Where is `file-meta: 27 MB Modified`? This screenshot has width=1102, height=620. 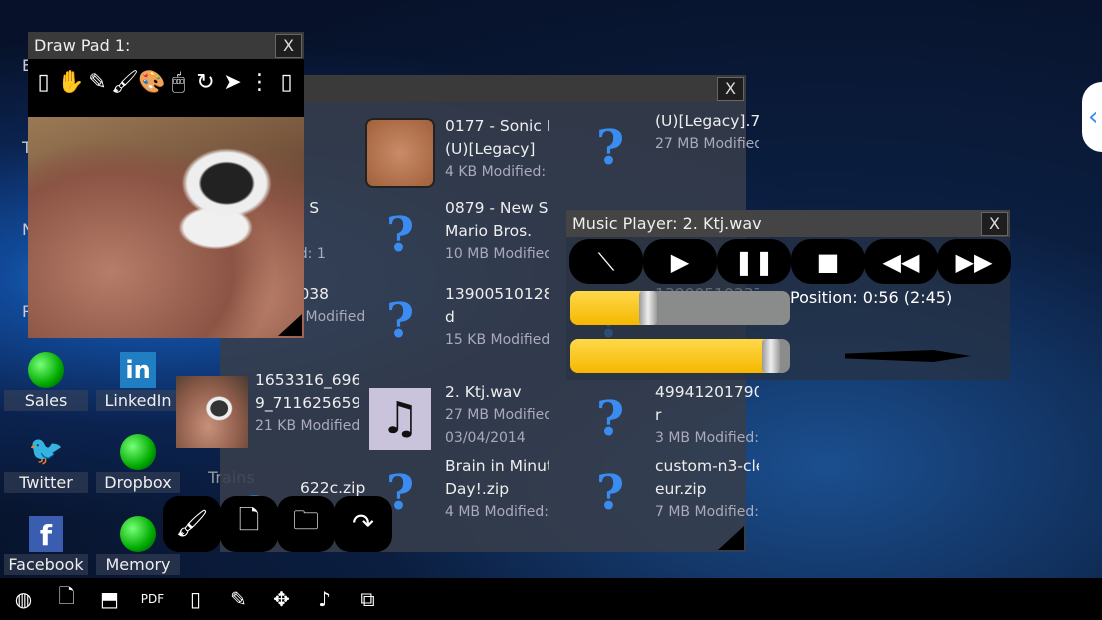 file-meta: 27 MB Modified is located at coordinates (707, 144).